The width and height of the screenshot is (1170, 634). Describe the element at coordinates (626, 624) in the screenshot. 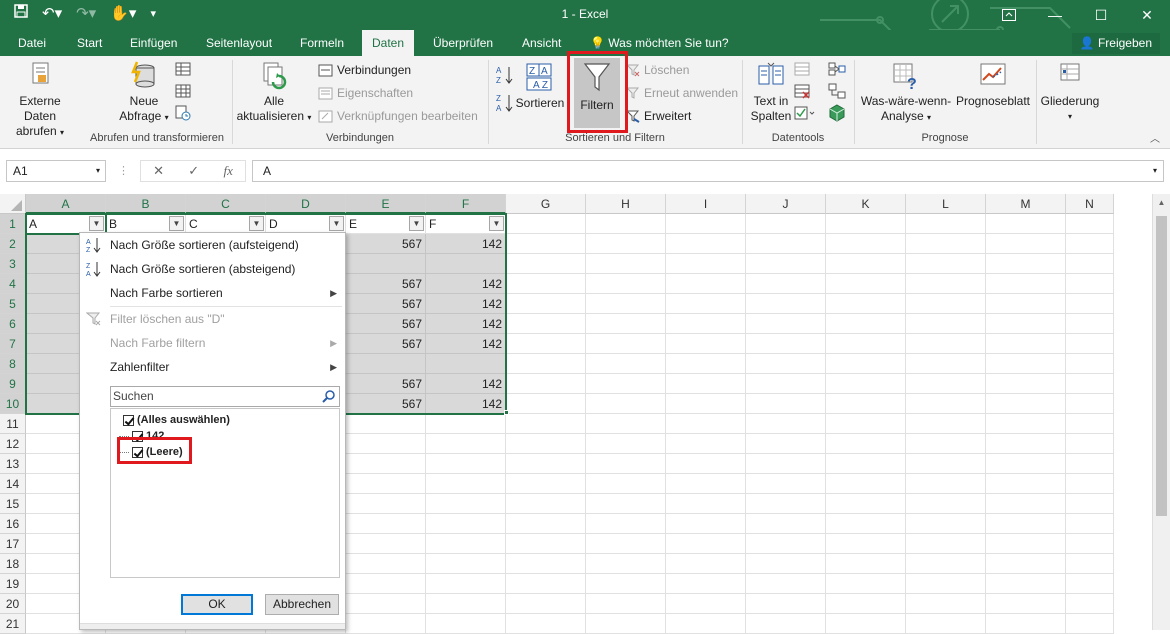

I see `cell-h21` at that location.